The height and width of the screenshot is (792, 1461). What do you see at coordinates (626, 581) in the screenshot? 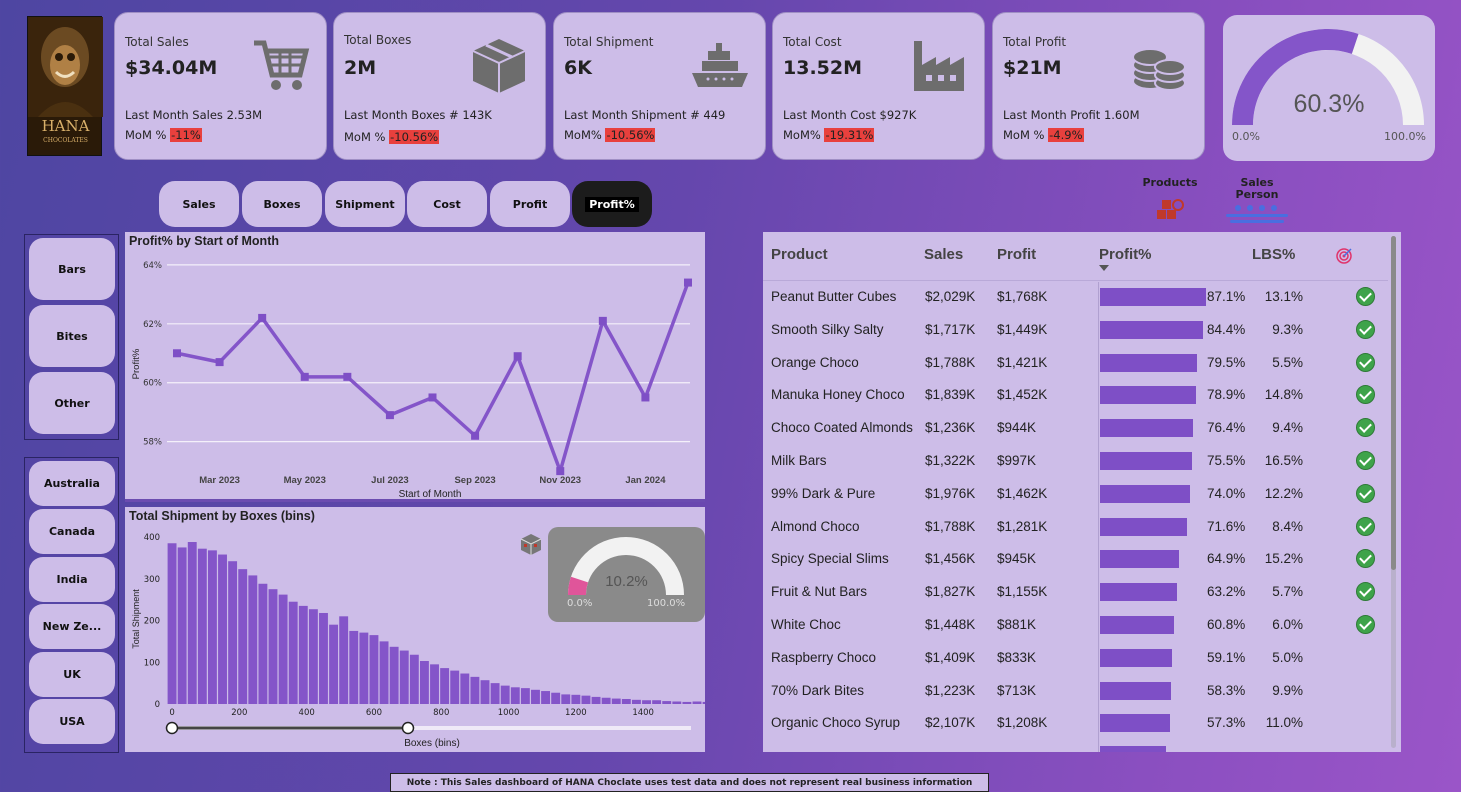
I see `small-gauge-value: 10.2%` at bounding box center [626, 581].